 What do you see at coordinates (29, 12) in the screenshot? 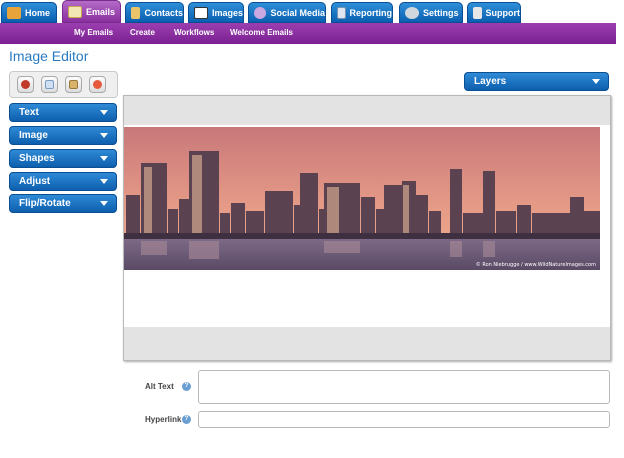
I see `tab-home: Home` at bounding box center [29, 12].